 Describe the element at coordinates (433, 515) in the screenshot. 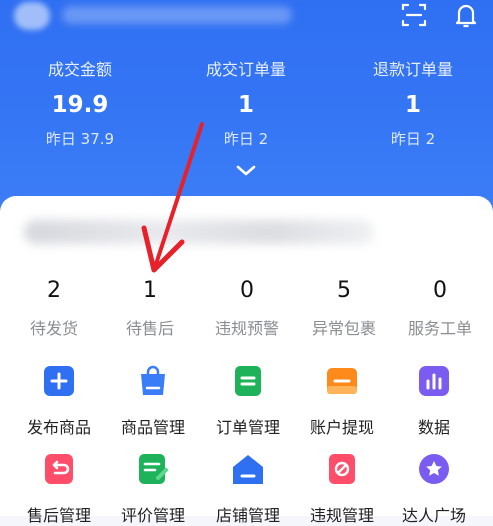

I see `tool-label: 达人广场` at that location.